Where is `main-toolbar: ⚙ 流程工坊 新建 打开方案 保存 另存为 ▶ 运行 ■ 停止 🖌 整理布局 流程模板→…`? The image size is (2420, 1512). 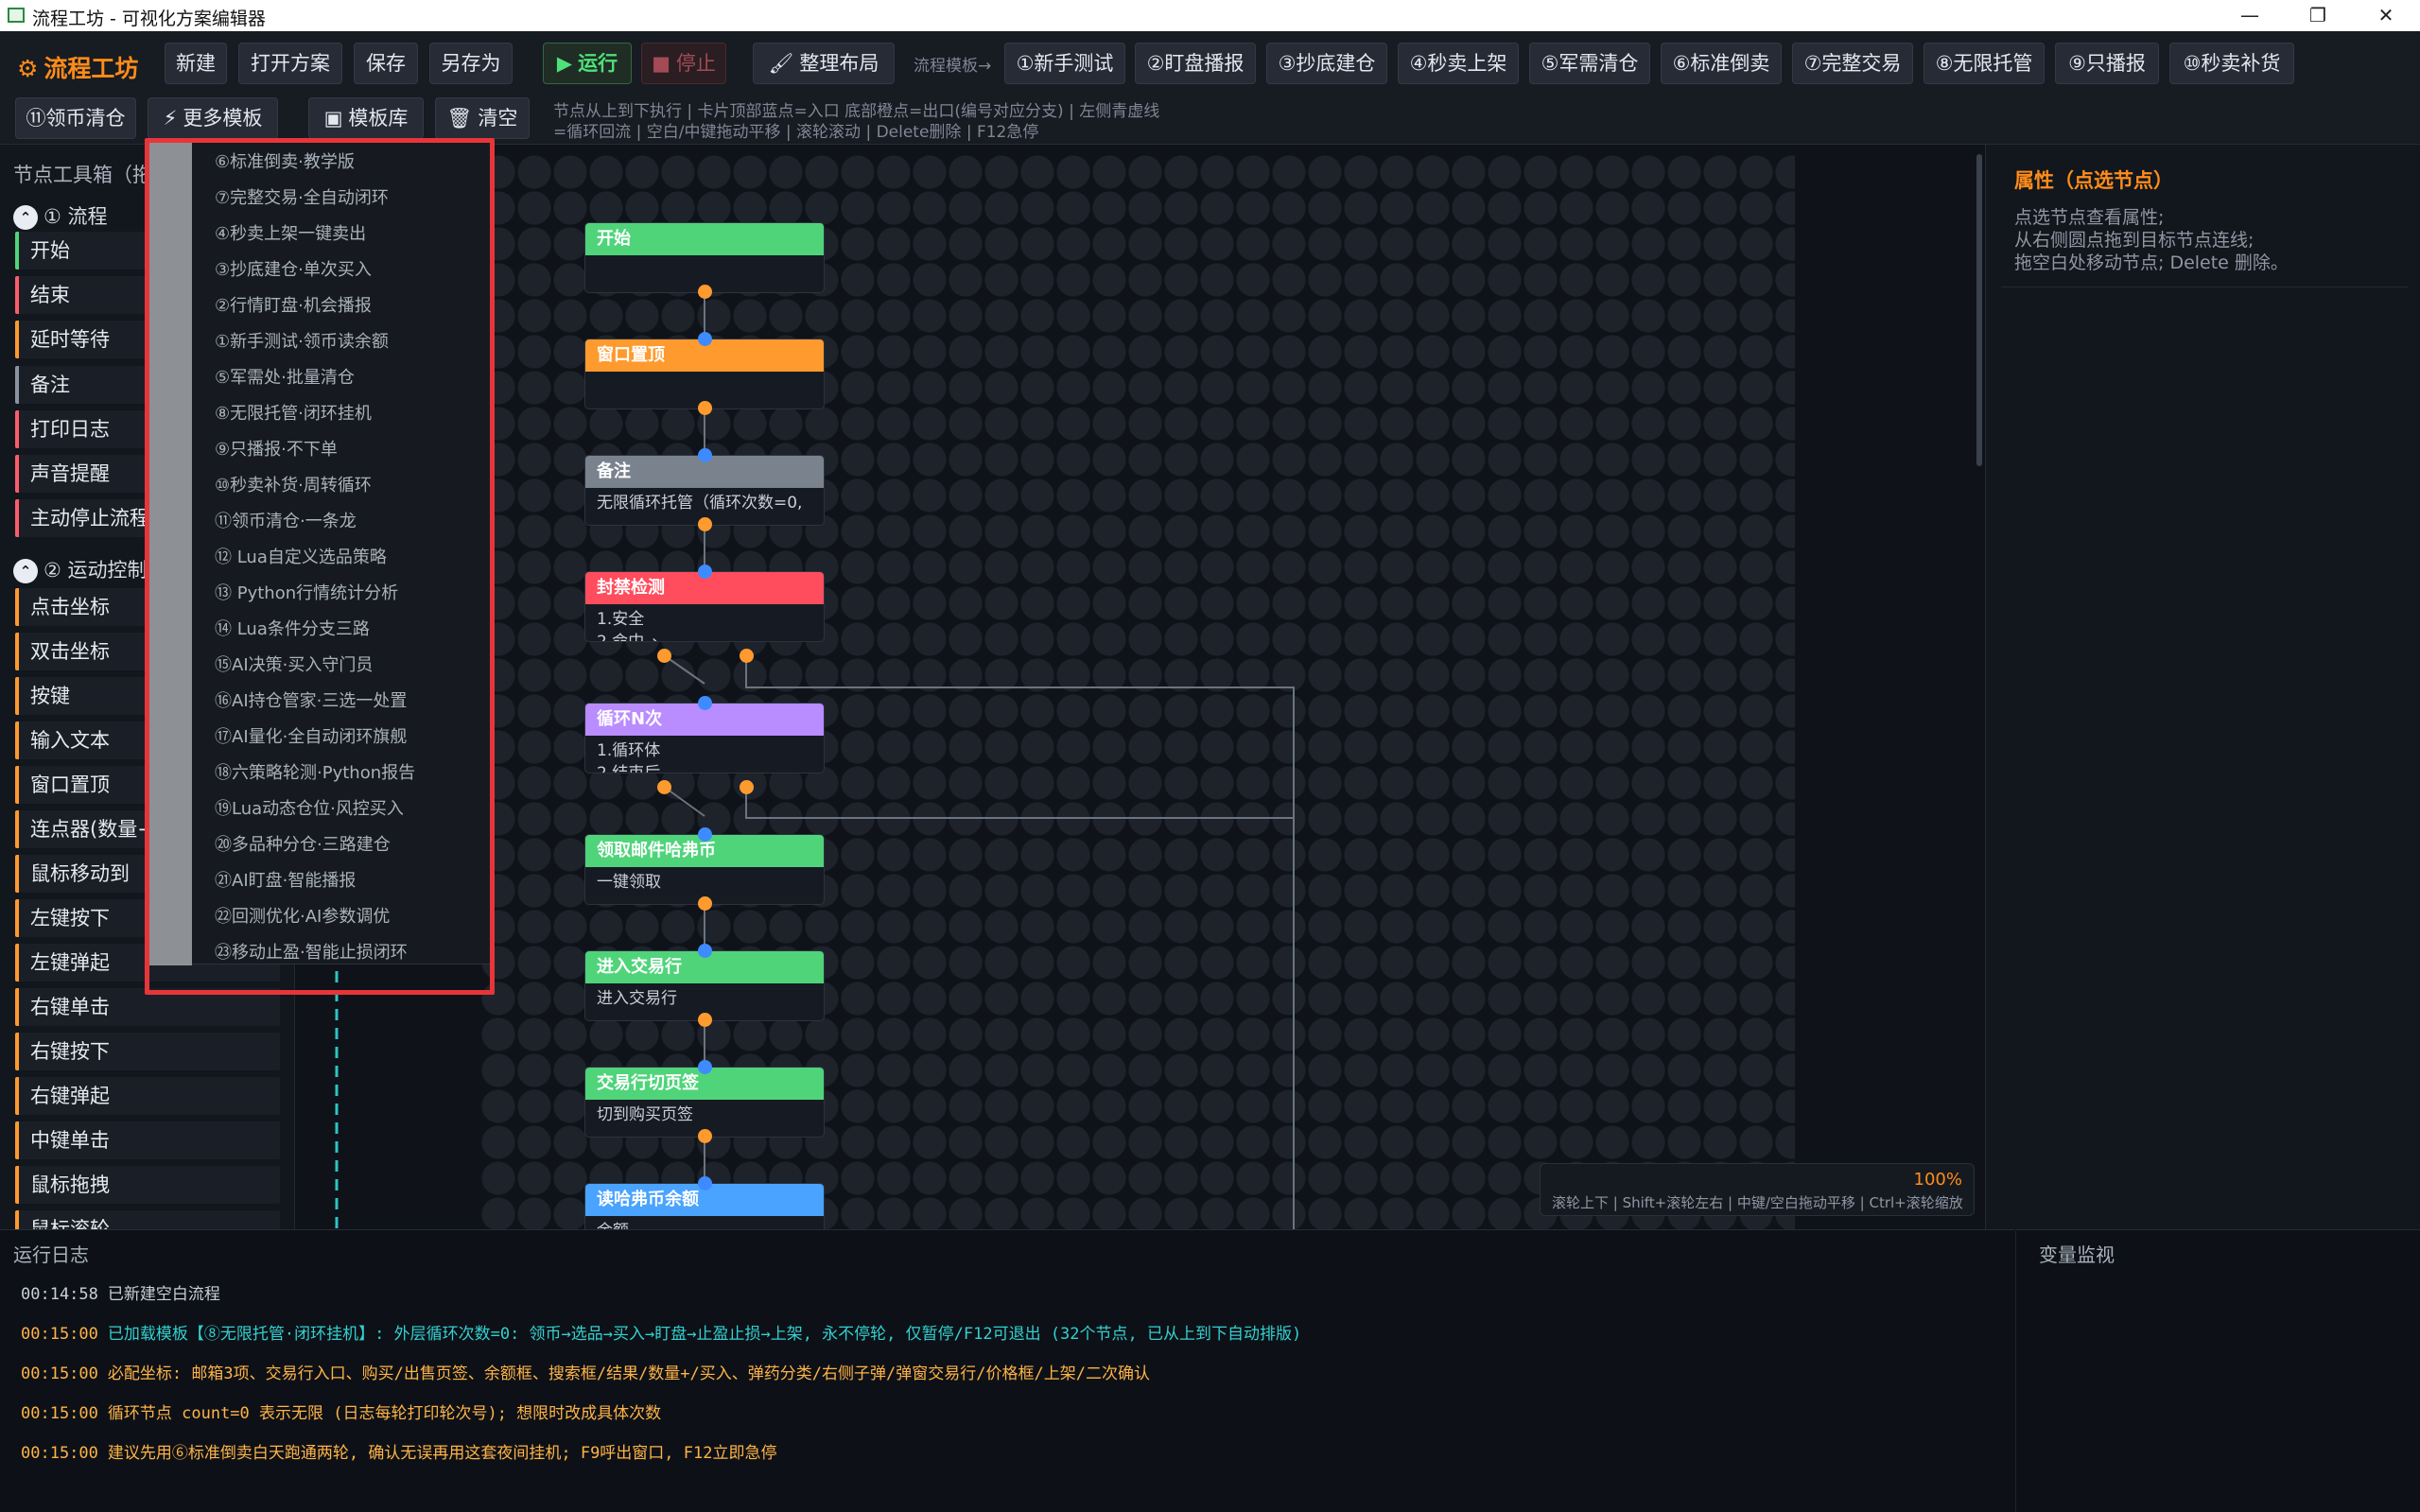 main-toolbar: ⚙ 流程工坊 新建 打开方案 保存 另存为 ▶ 运行 ■ 停止 🖌 整理布局 流程模板→… is located at coordinates (1210, 61).